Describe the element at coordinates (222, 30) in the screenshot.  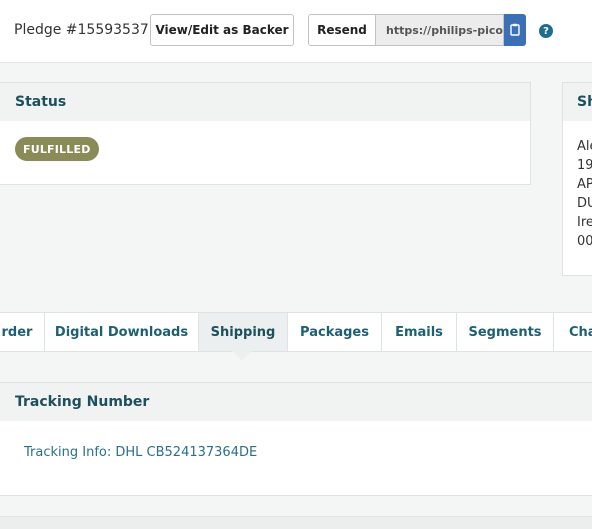
I see `view-edit-as-backer-button: View/Edit as Backer` at that location.